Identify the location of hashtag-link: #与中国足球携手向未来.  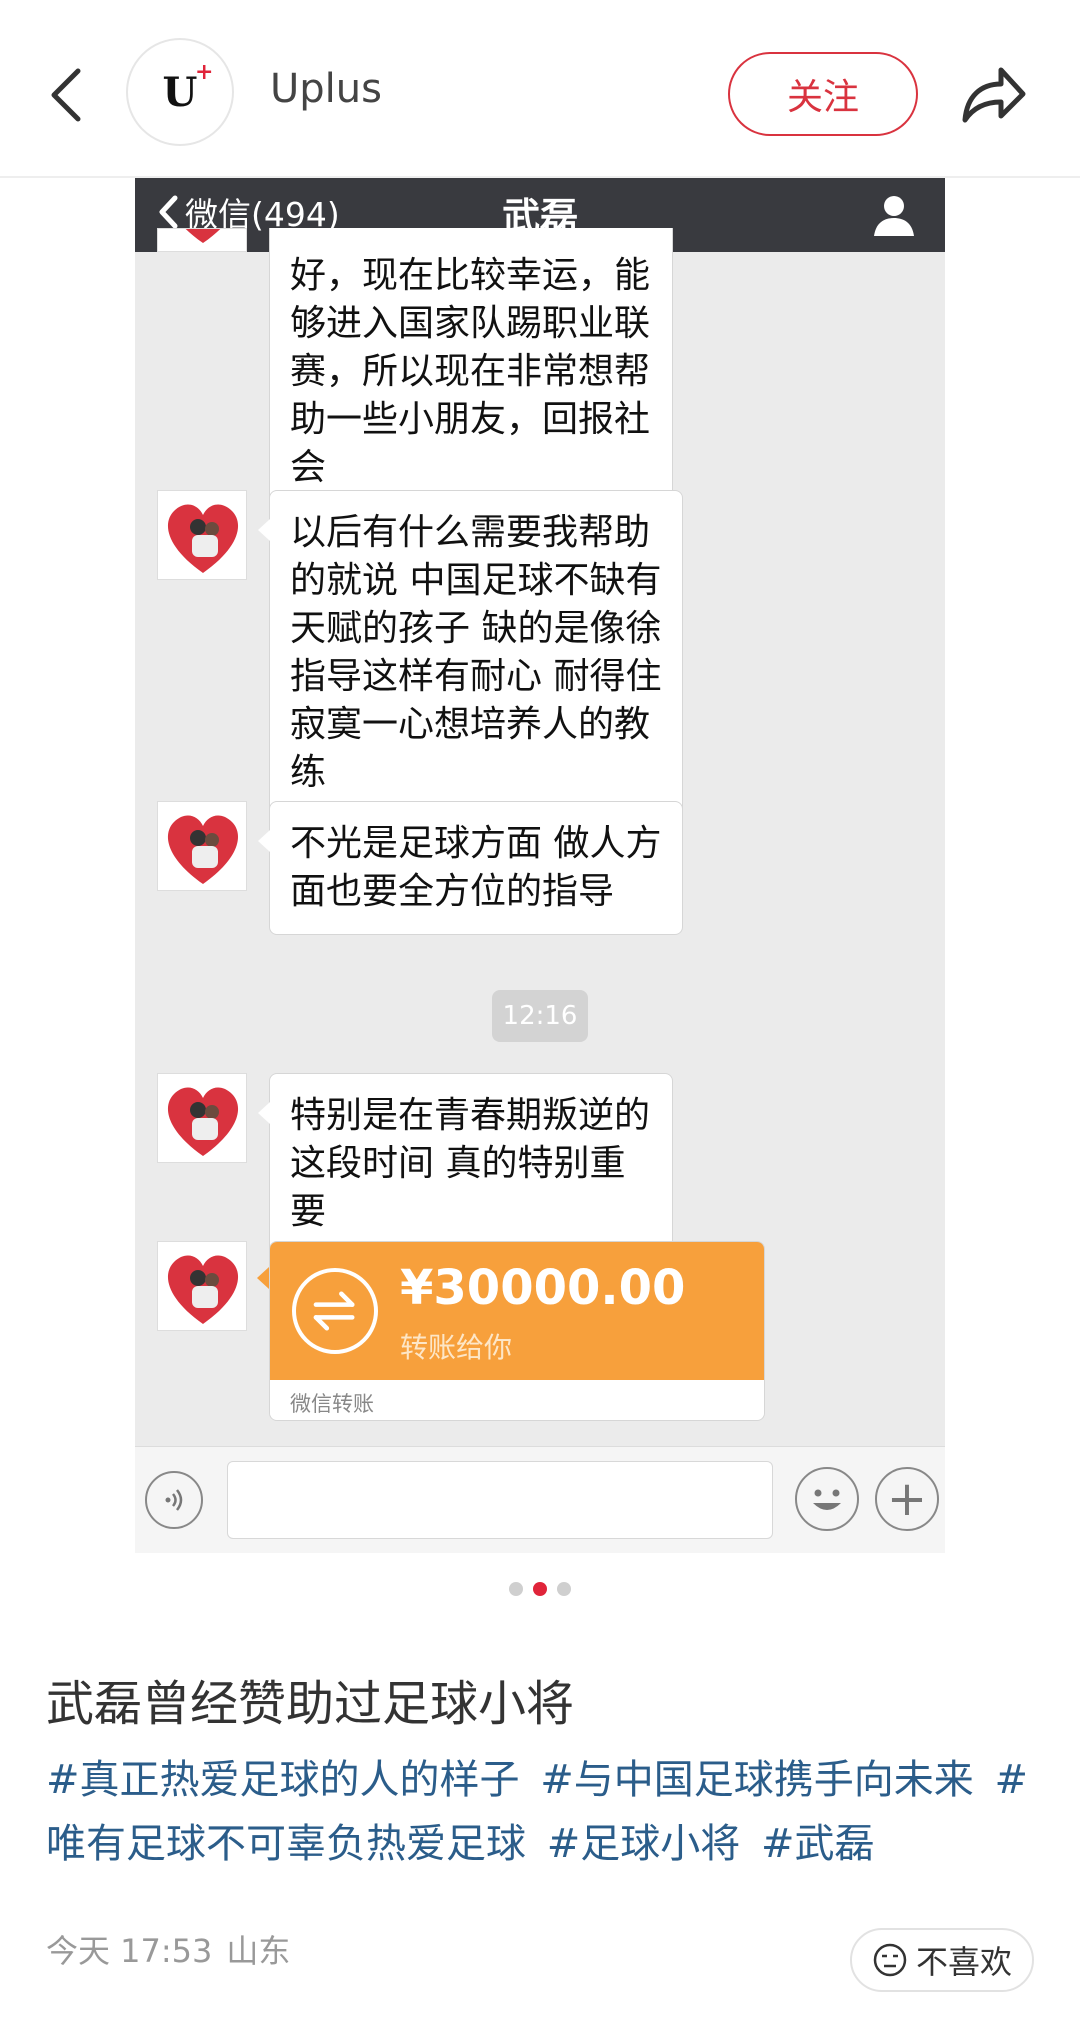
(757, 1780).